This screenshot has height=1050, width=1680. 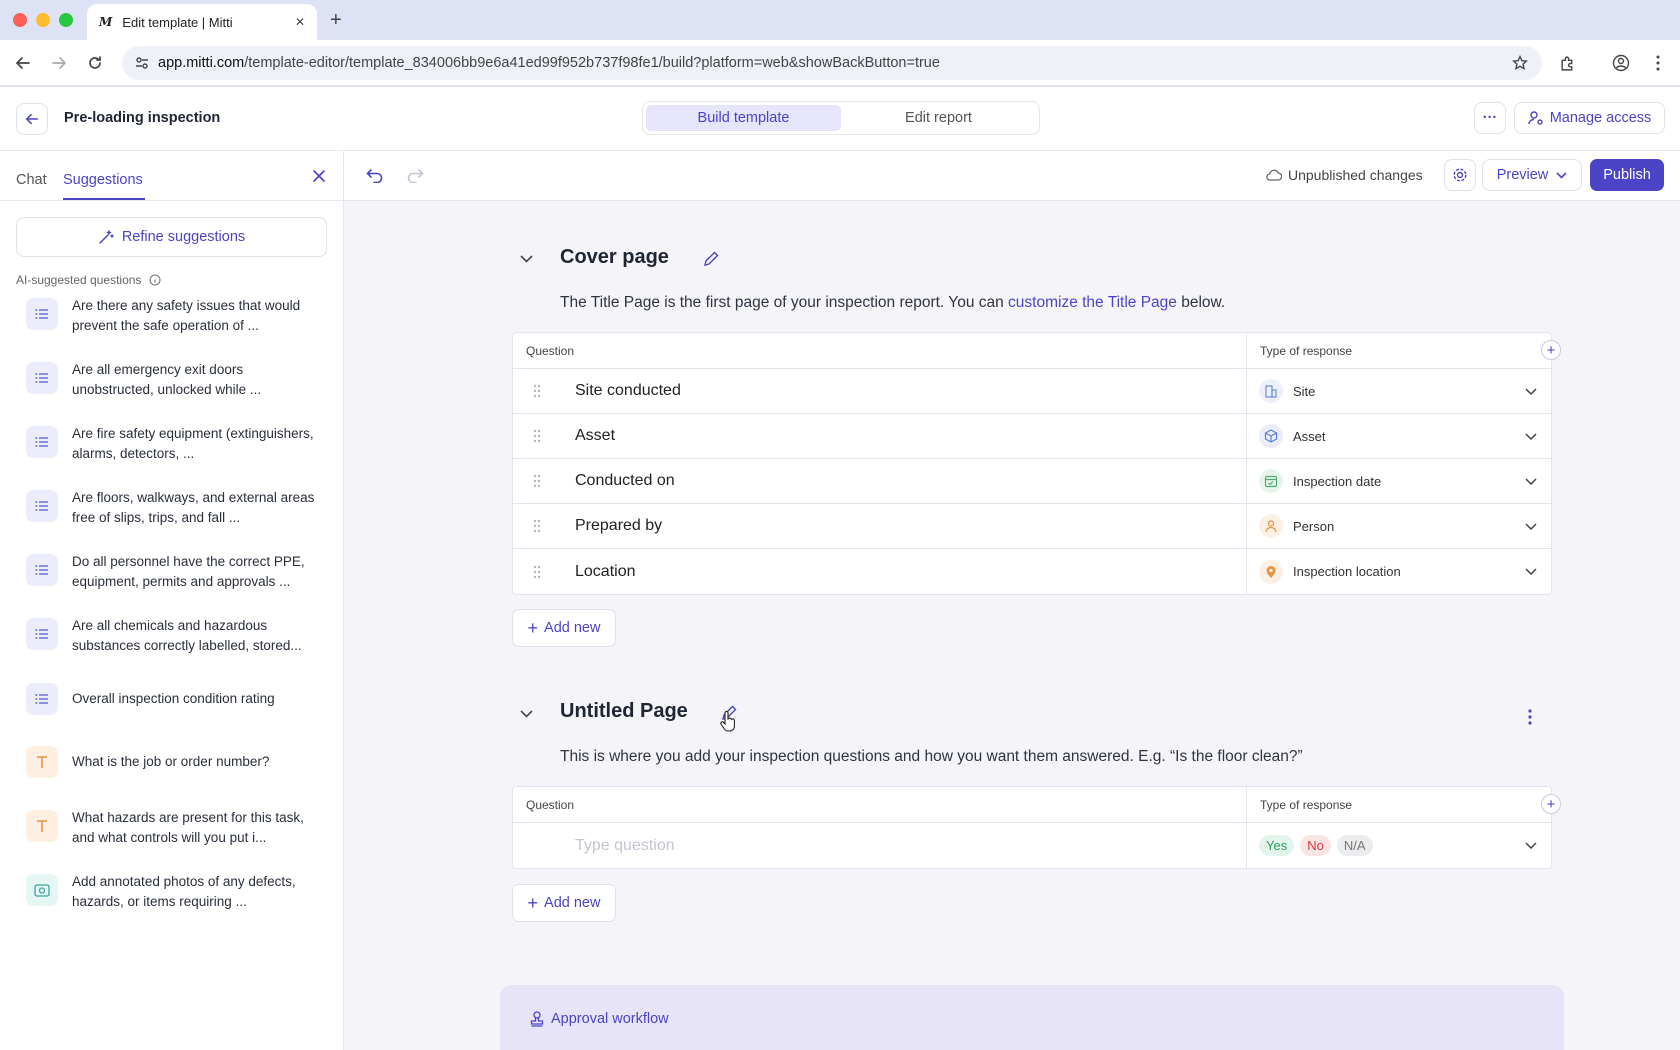 What do you see at coordinates (595, 435) in the screenshot?
I see `question-text: Asset` at bounding box center [595, 435].